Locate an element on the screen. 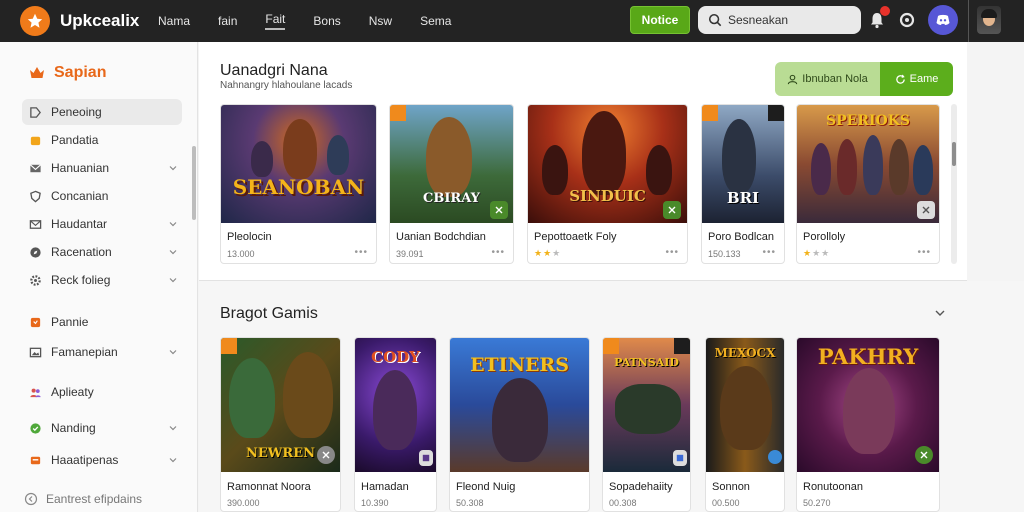  card-meta: 00.500 is located at coordinates (726, 503).